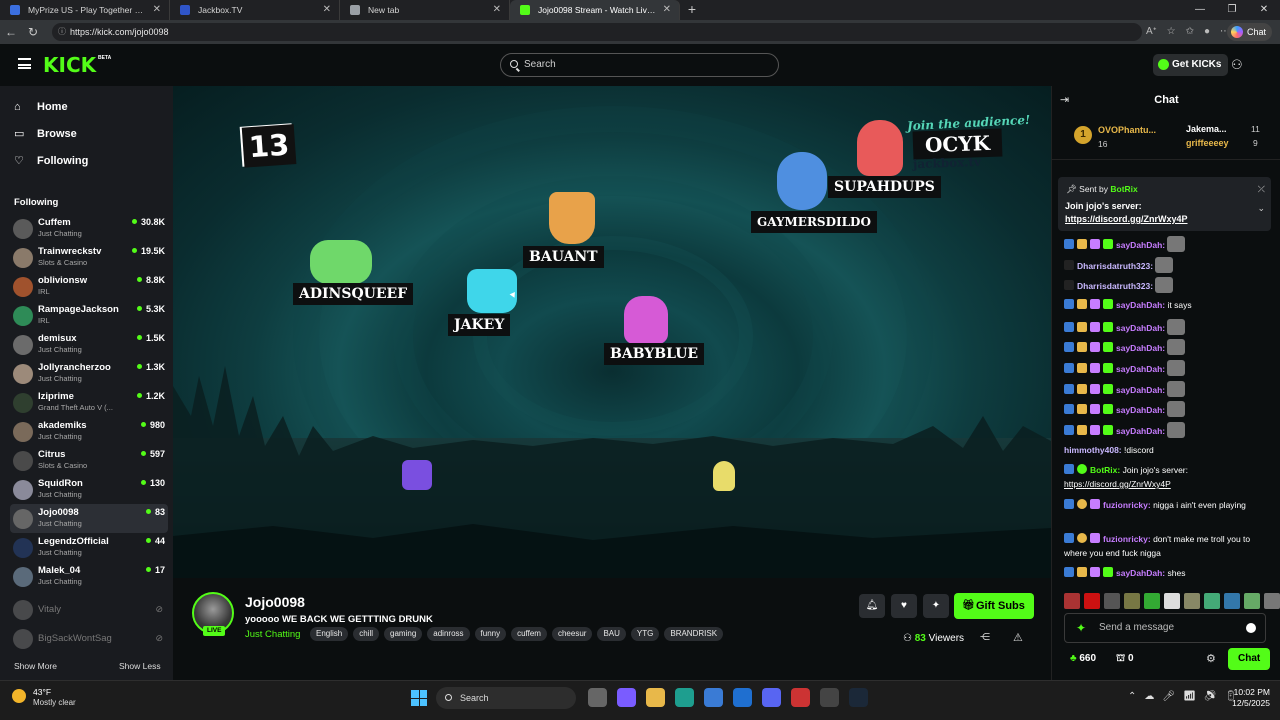 This screenshot has height=720, width=1280. I want to click on follow-heart-icon: ♥, so click(904, 606).